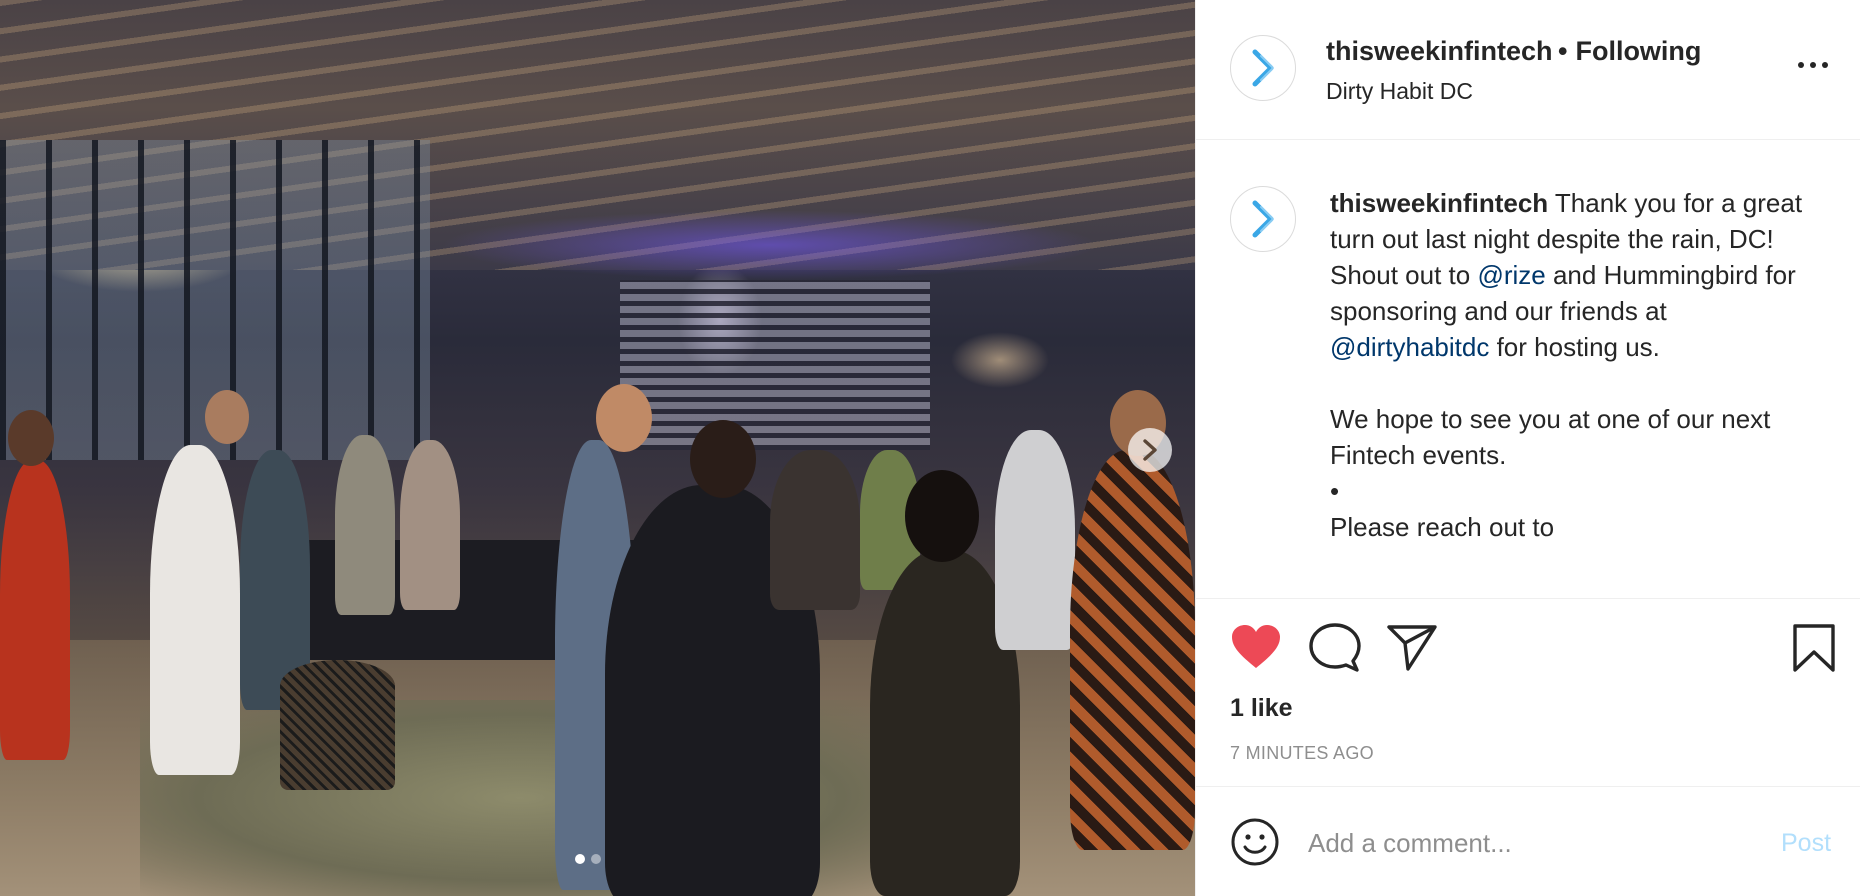  Describe the element at coordinates (588, 859) in the screenshot. I see `carousel-indicator` at that location.